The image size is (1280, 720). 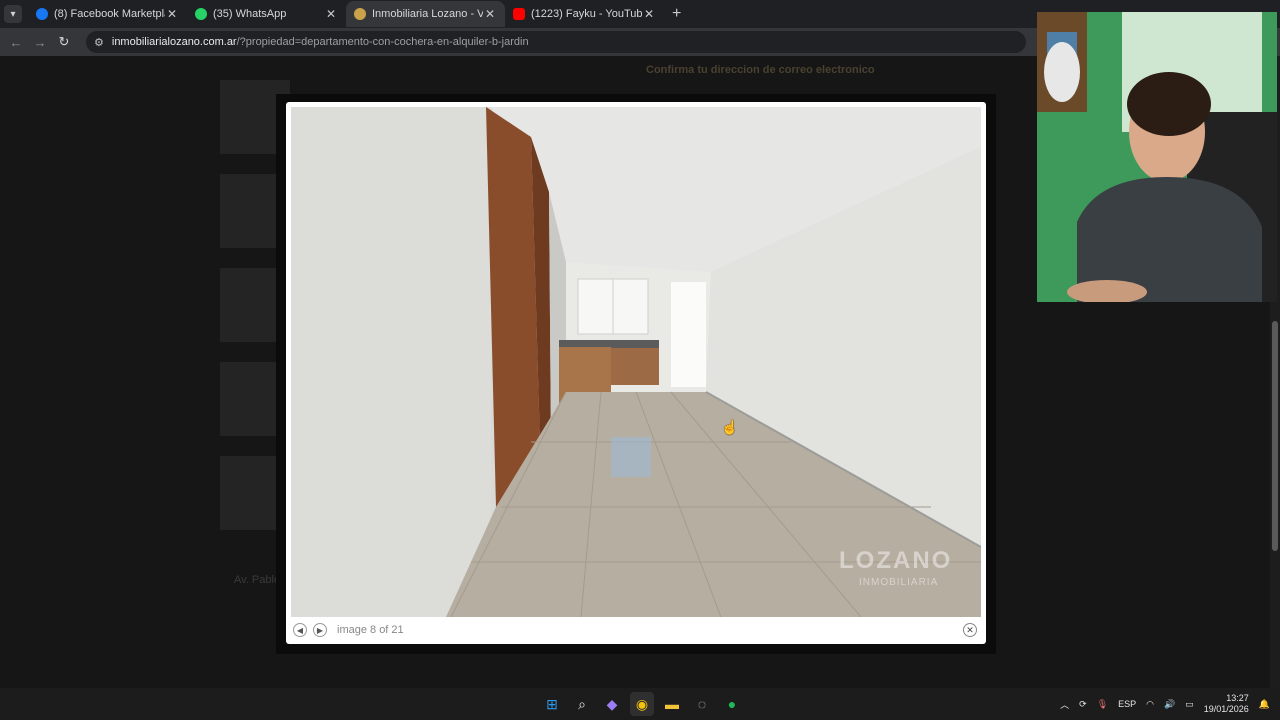 I want to click on system-tray: ︿ ⟳ 🎙 ESP ◠ 🔊 ▭ 13:27 19/01/2026 🔔, so click(x=1165, y=704).